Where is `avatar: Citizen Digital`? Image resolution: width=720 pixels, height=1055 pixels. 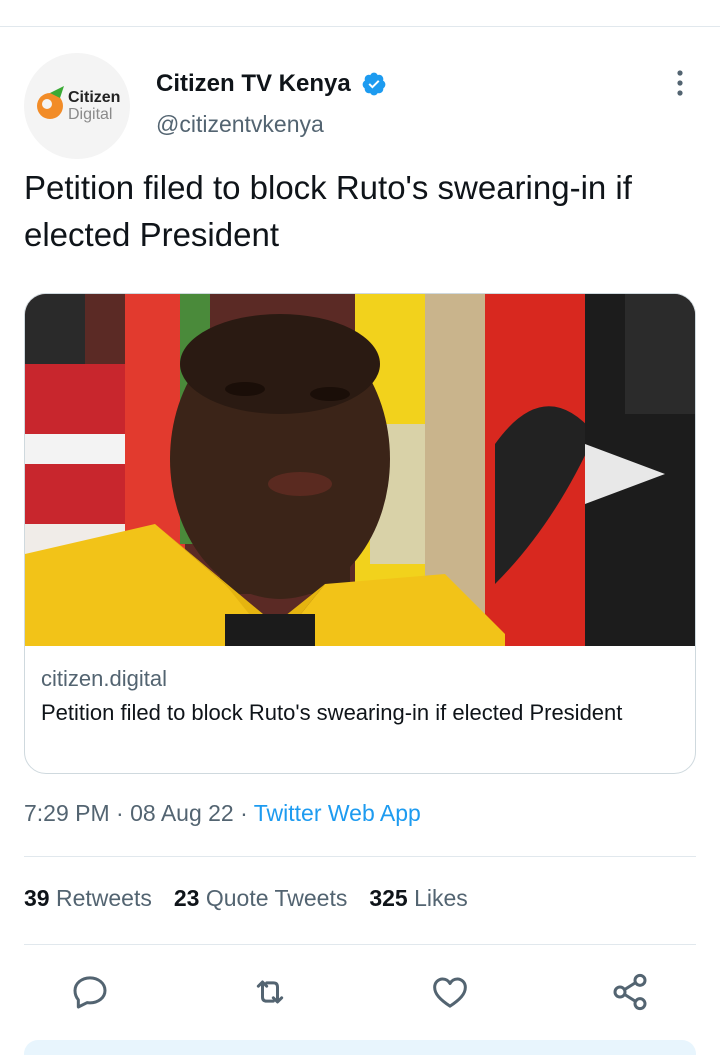 avatar: Citizen Digital is located at coordinates (77, 106).